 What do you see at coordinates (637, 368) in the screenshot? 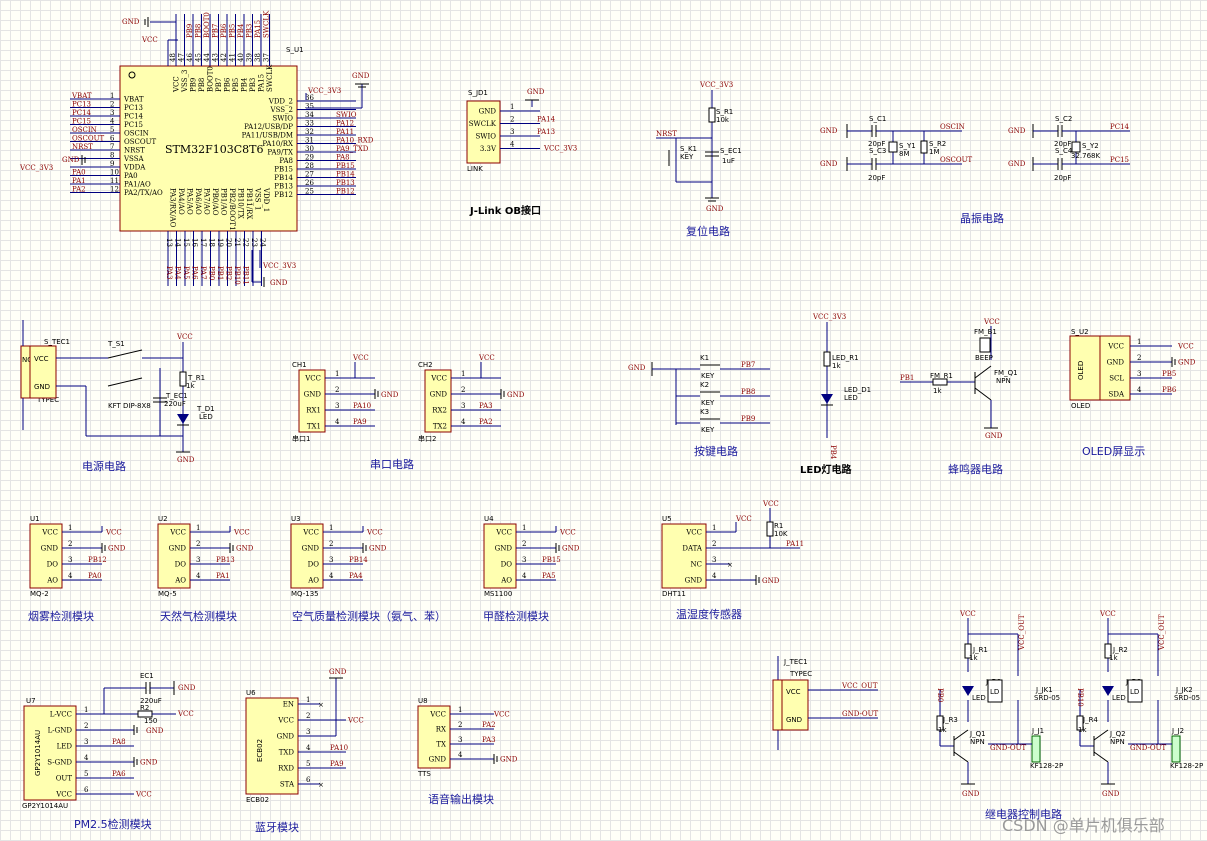
I see `keys-gnd: GND` at bounding box center [637, 368].